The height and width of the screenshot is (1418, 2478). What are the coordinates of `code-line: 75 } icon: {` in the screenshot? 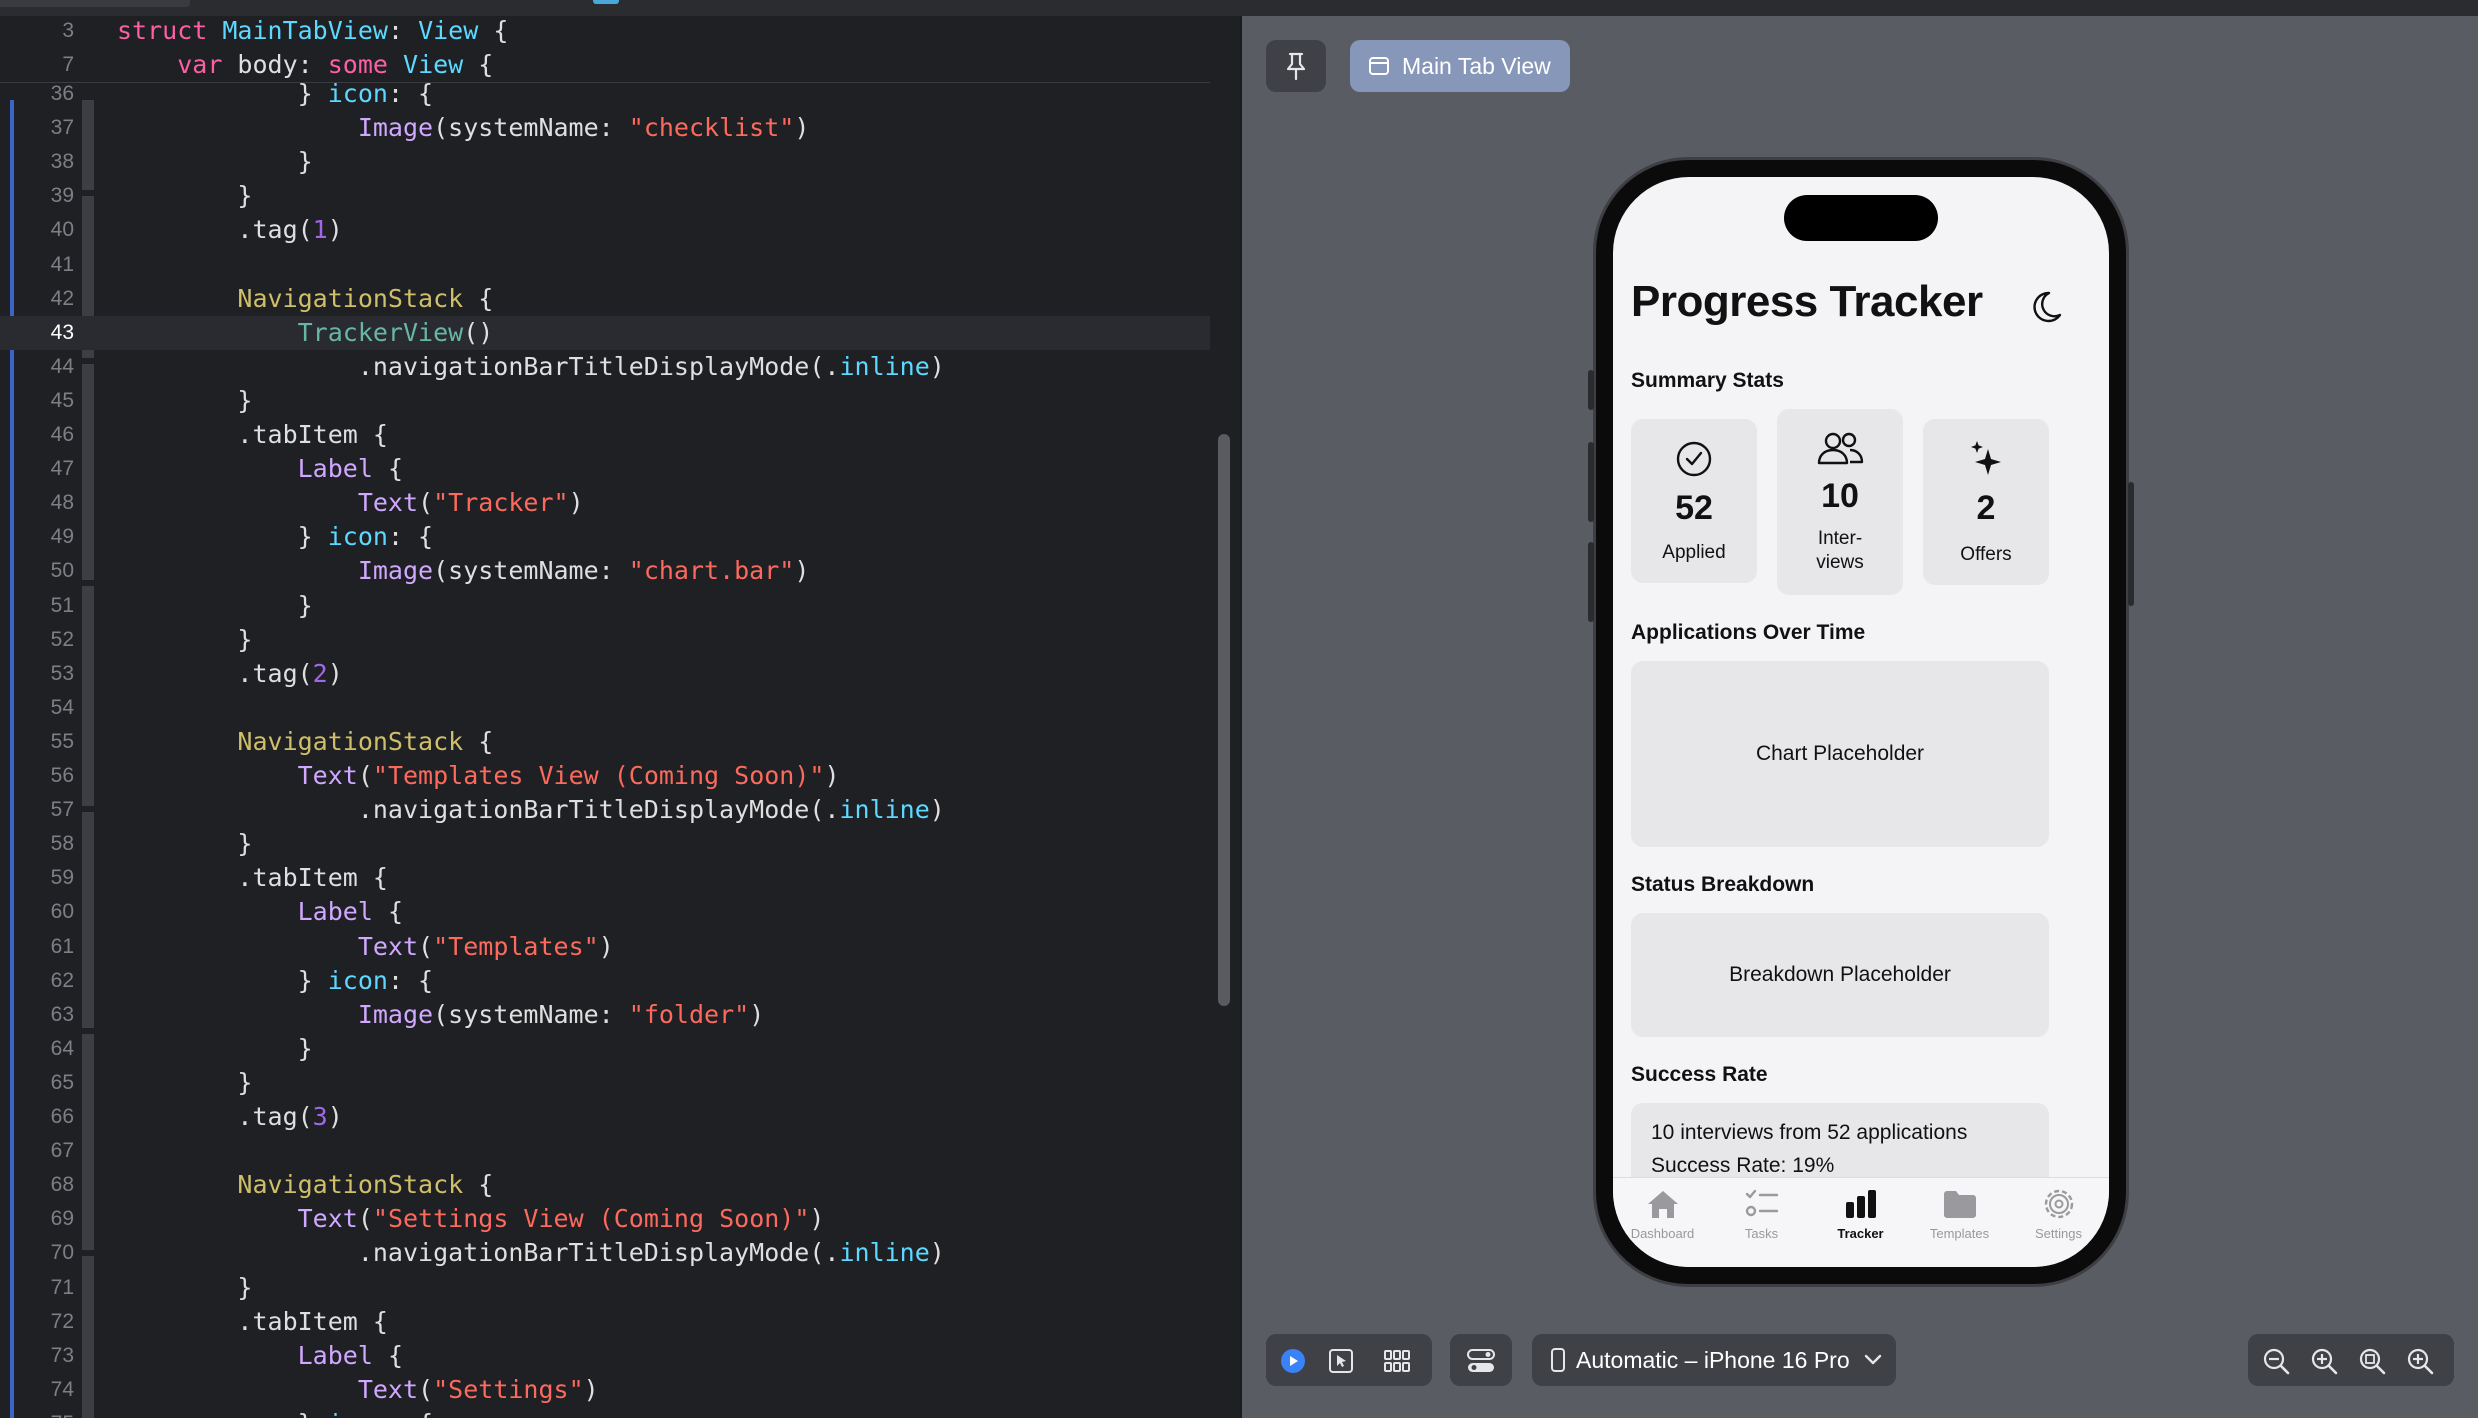 It's located at (605, 1412).